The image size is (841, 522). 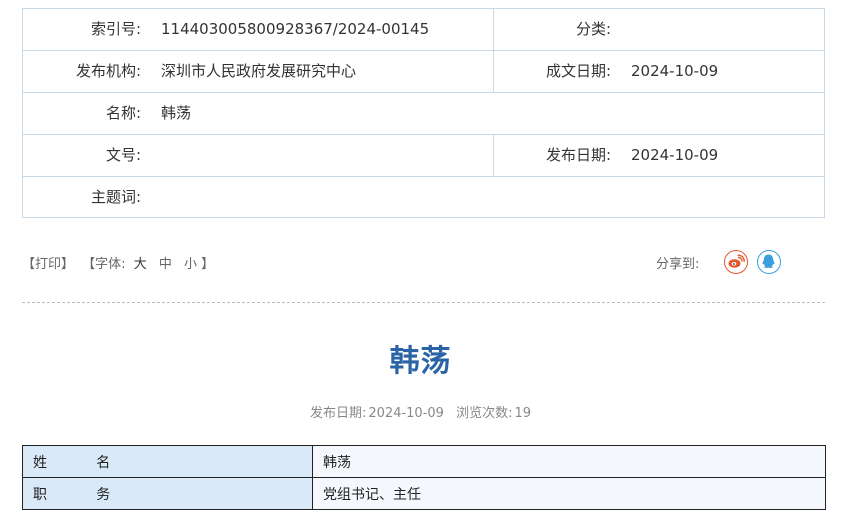 I want to click on font-size-close: 】, so click(x=208, y=264).